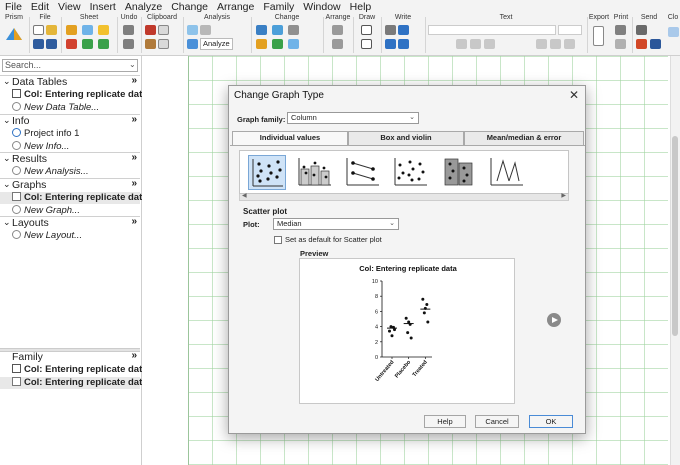  I want to click on section-graphs: ⌄ Graphs », so click(70, 185).